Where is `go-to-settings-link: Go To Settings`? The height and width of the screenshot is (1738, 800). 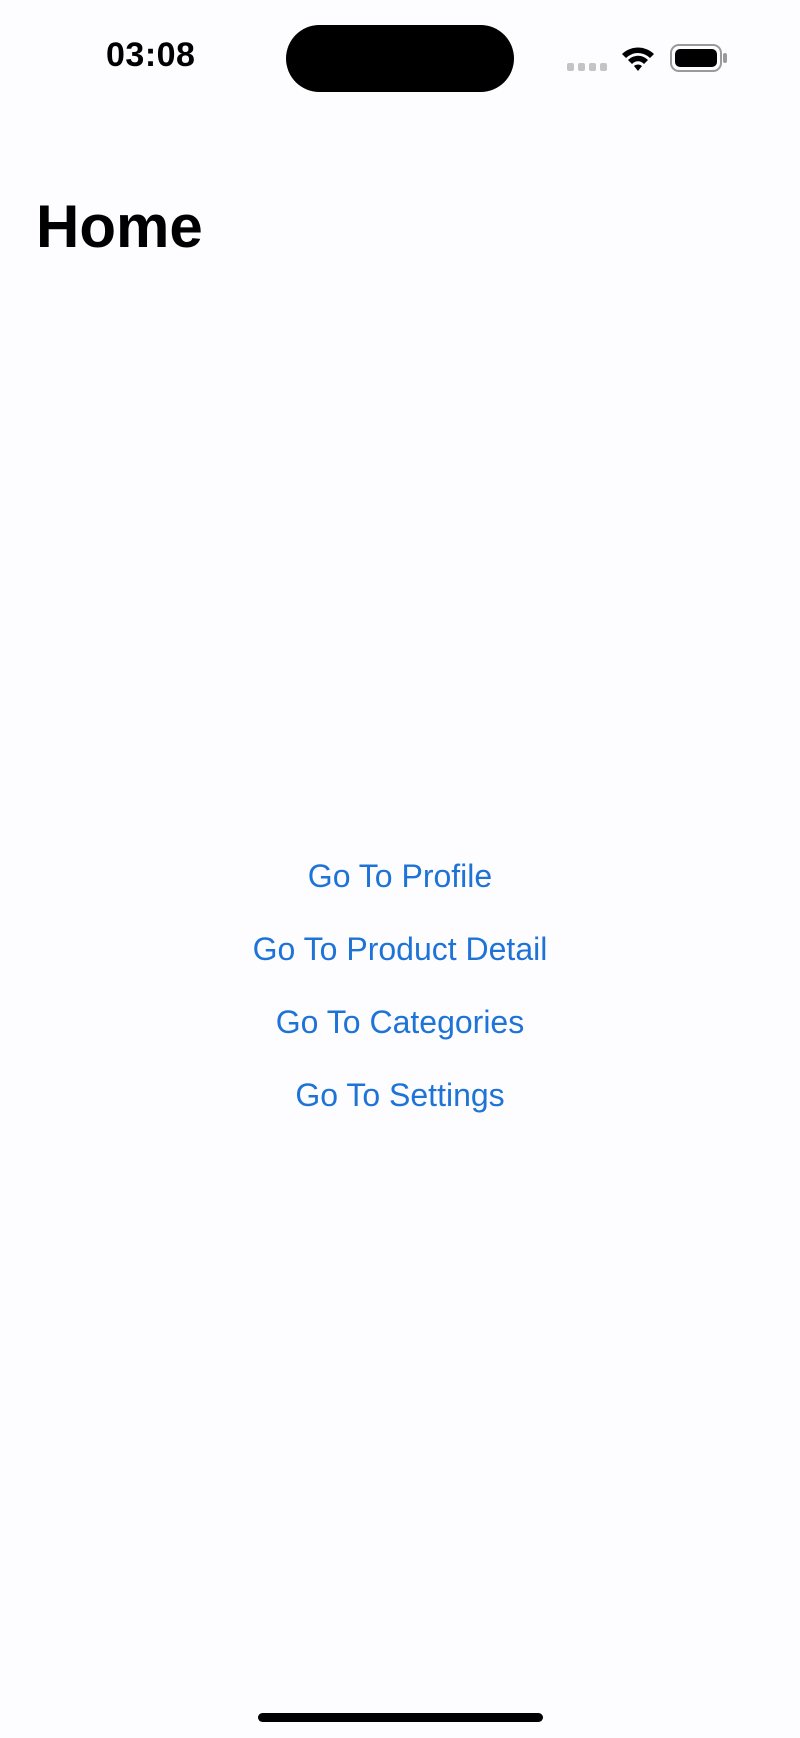 go-to-settings-link: Go To Settings is located at coordinates (400, 1095).